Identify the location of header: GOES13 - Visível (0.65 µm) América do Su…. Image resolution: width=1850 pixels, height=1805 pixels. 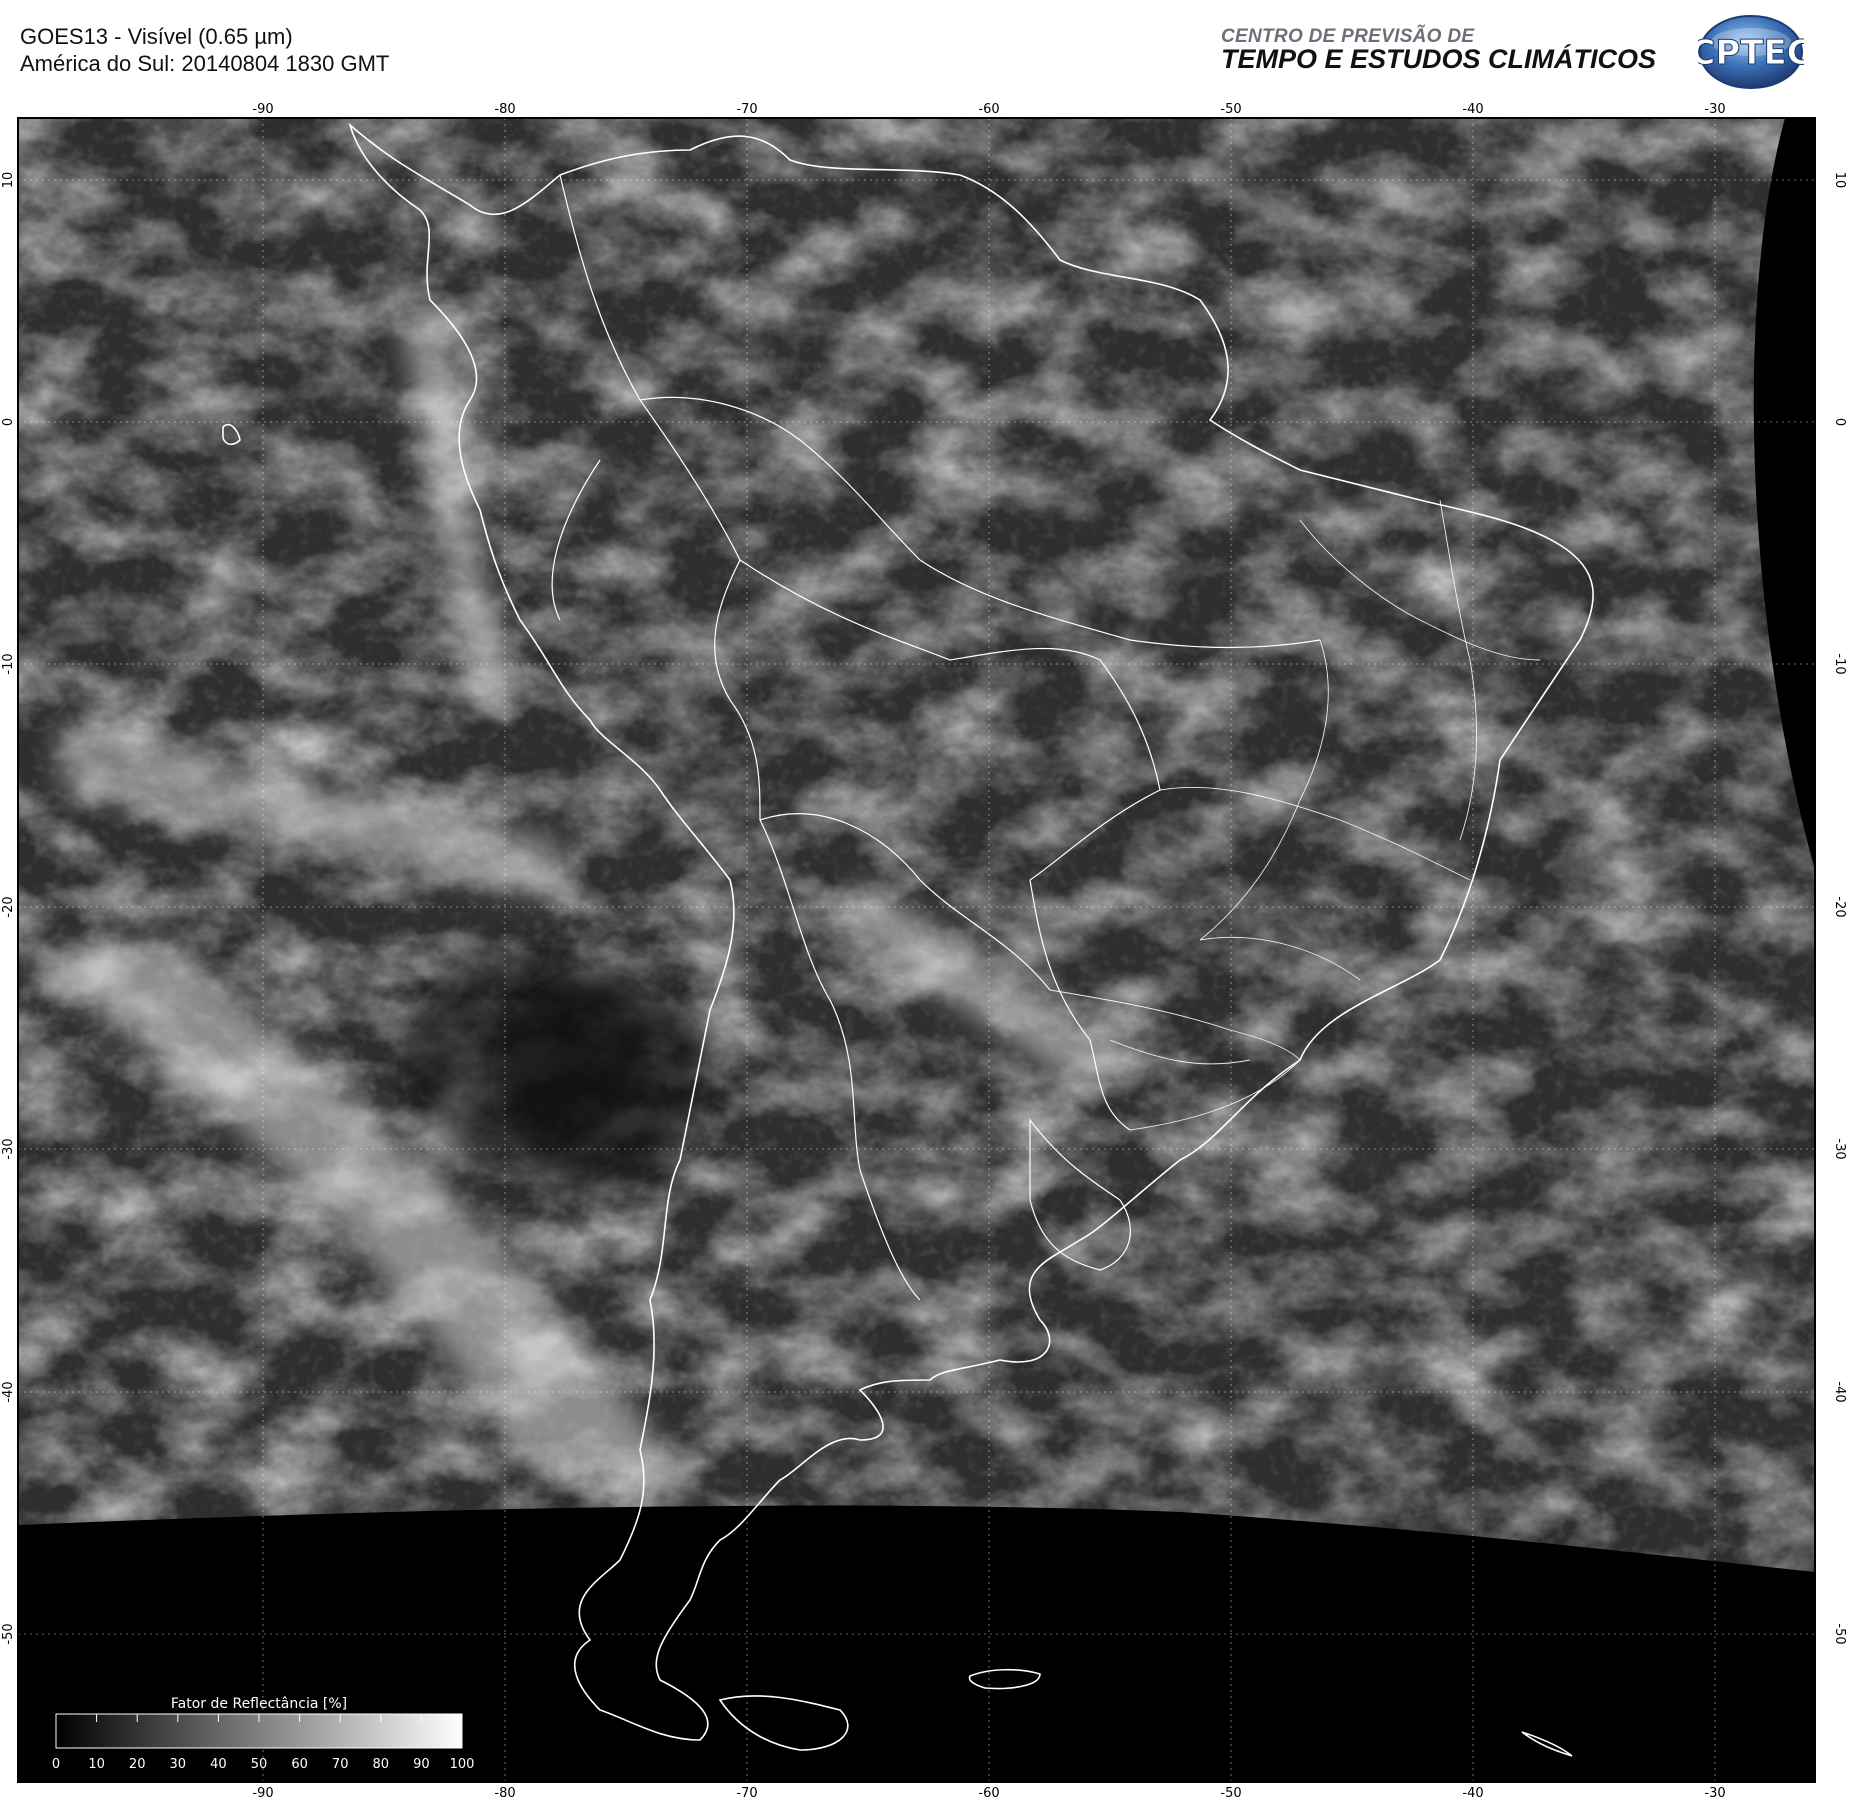
(925, 50).